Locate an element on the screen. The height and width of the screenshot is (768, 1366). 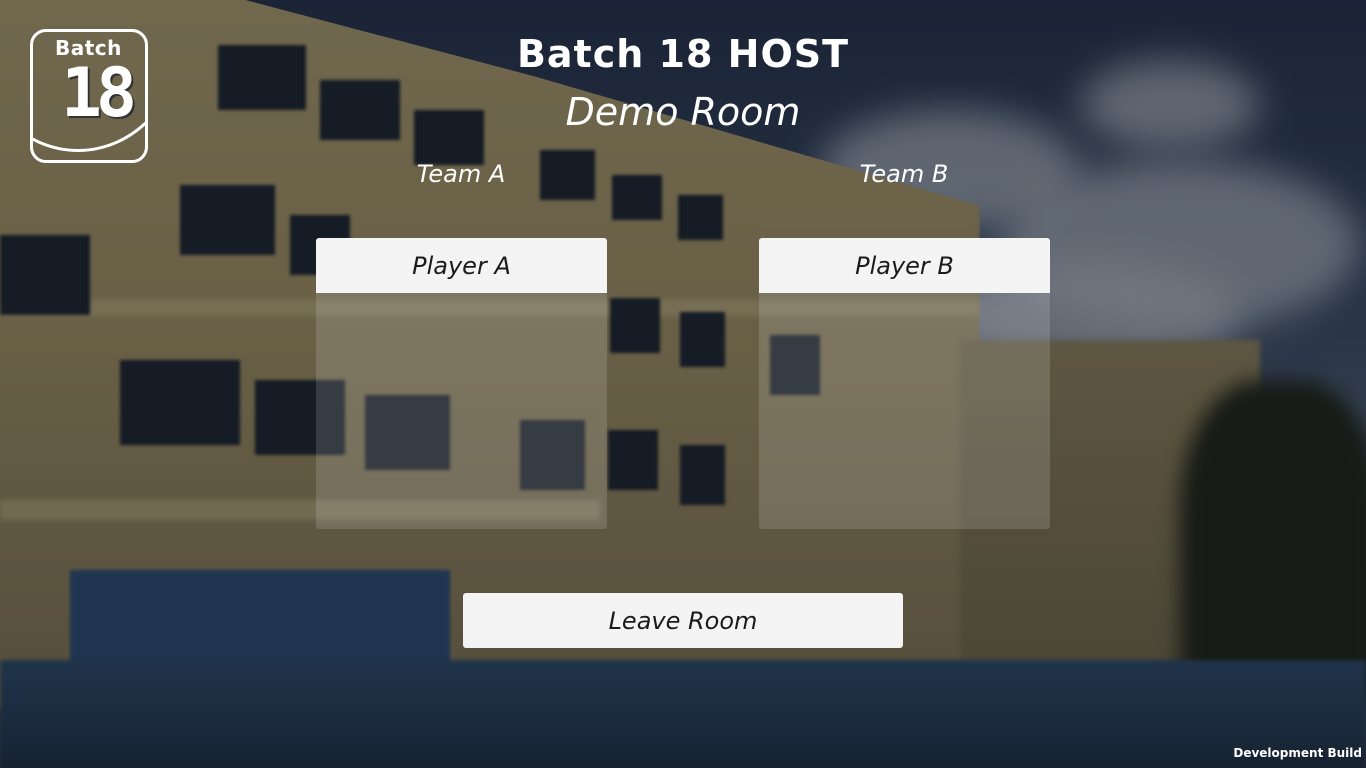
leave-room-label: Leave Room is located at coordinates (683, 620).